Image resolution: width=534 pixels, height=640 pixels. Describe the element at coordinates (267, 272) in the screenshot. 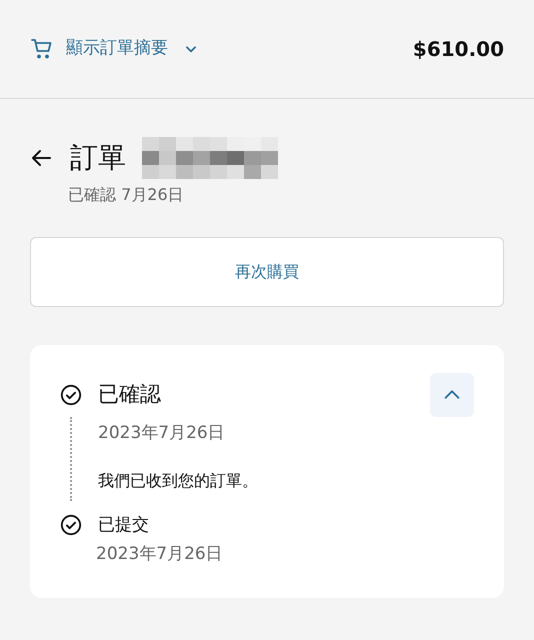

I see `buy-again-button: 再次購買` at that location.